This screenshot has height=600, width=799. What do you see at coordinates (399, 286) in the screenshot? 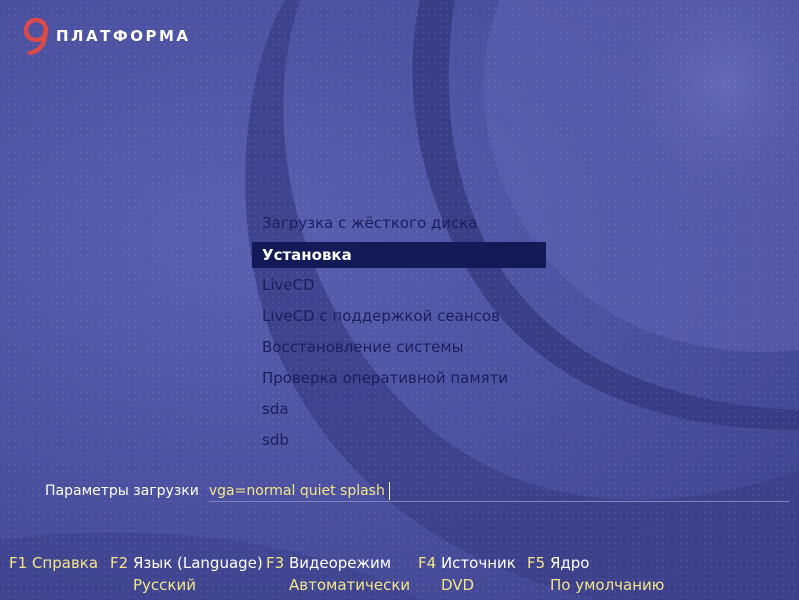
I see `menu-item-livecd: LiveCD` at bounding box center [399, 286].